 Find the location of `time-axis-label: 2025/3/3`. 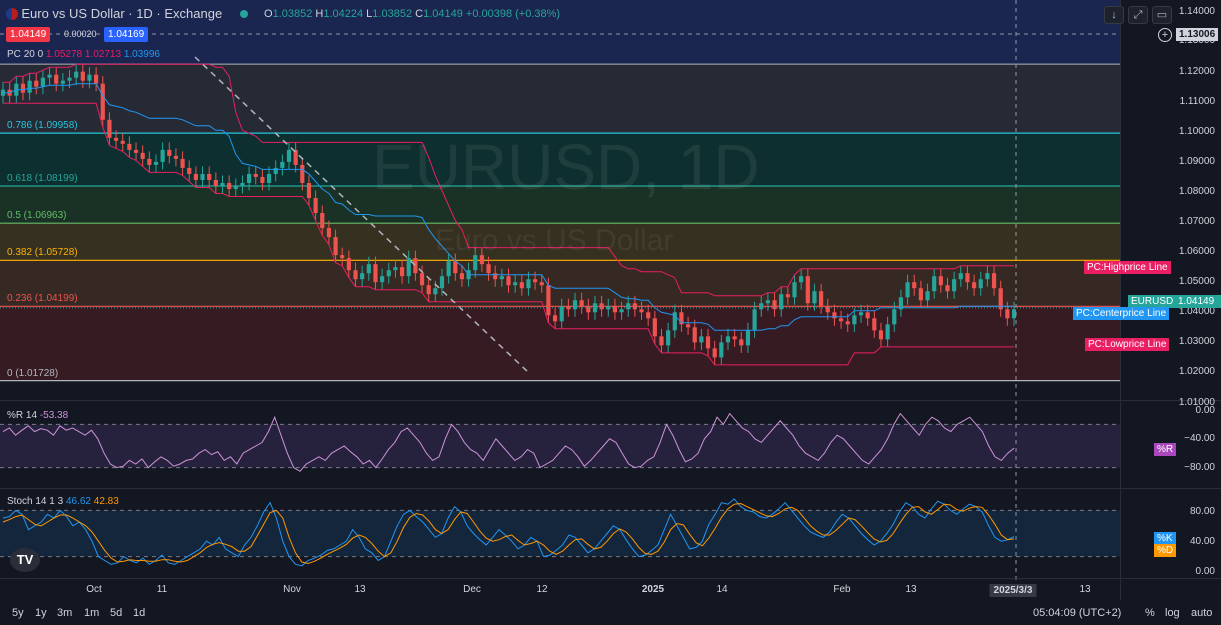

time-axis-label: 2025/3/3 is located at coordinates (1013, 590).